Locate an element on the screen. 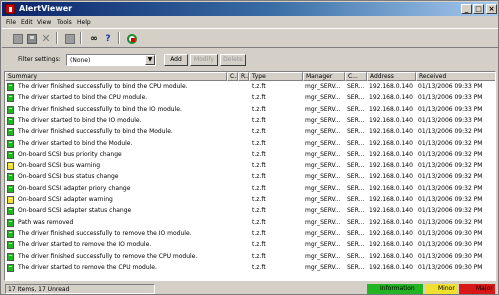  find-button: ∞ is located at coordinates (93, 38).